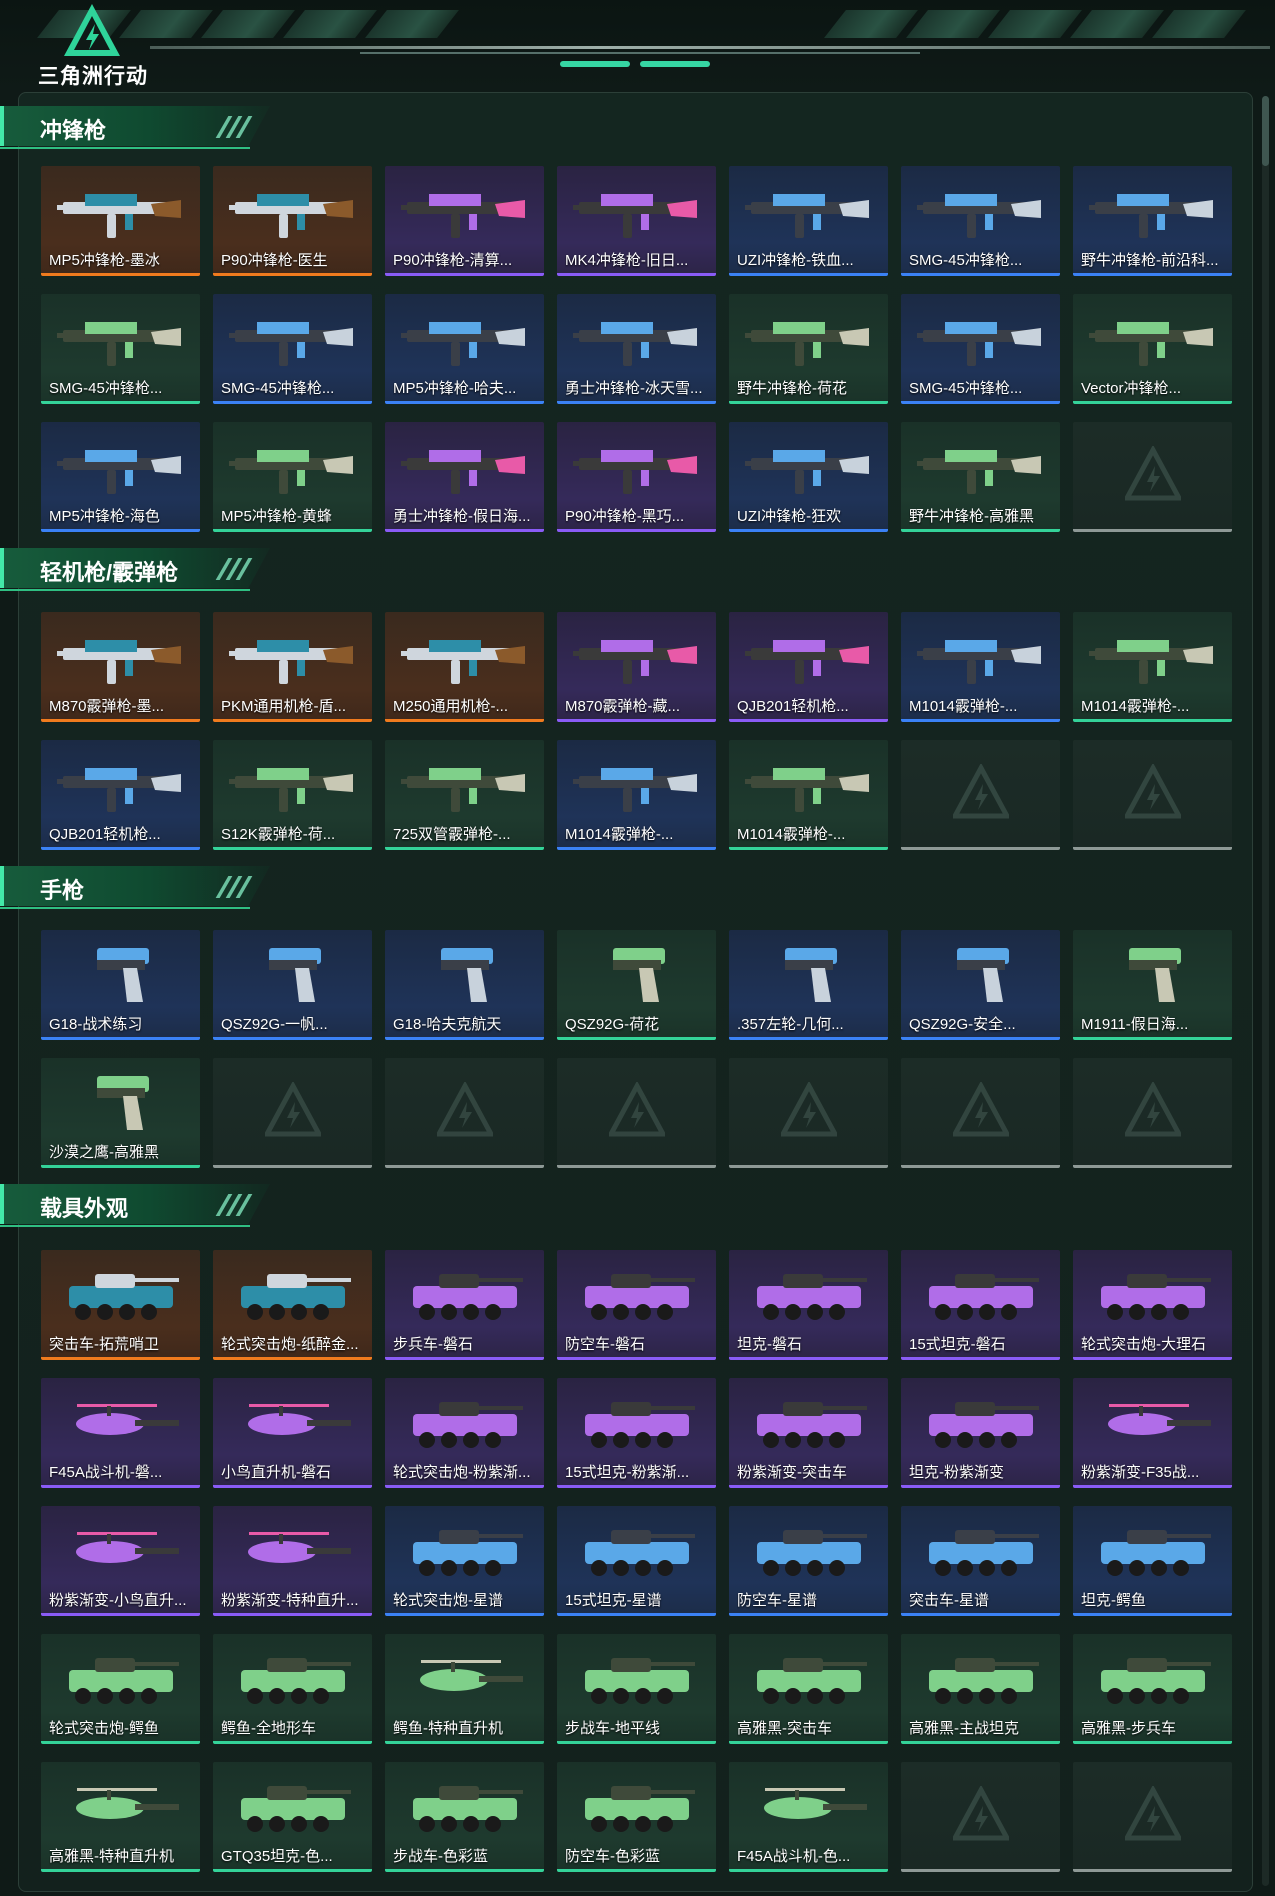 The height and width of the screenshot is (1896, 1275). Describe the element at coordinates (808, 1561) in the screenshot. I see `vehicle-skin-card: 防空车-星谱` at that location.